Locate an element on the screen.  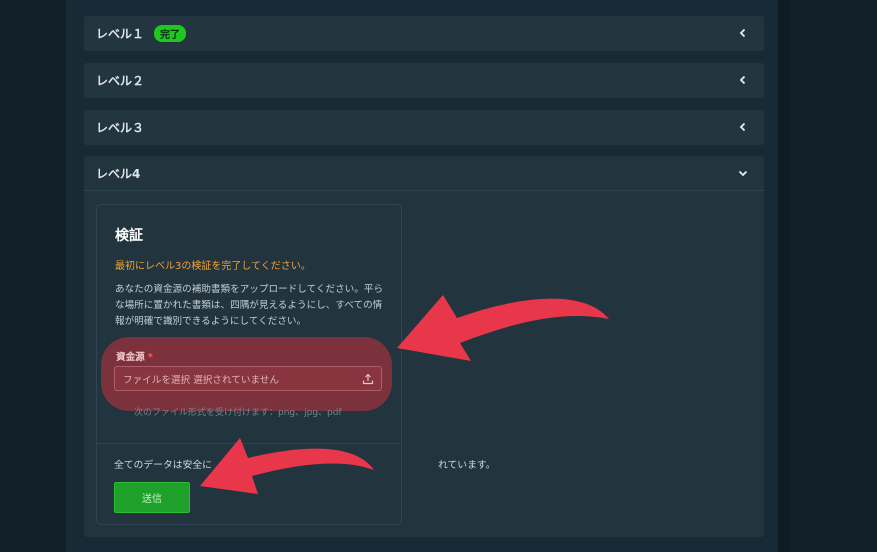
scroll-gutter is located at coordinates (784, 276).